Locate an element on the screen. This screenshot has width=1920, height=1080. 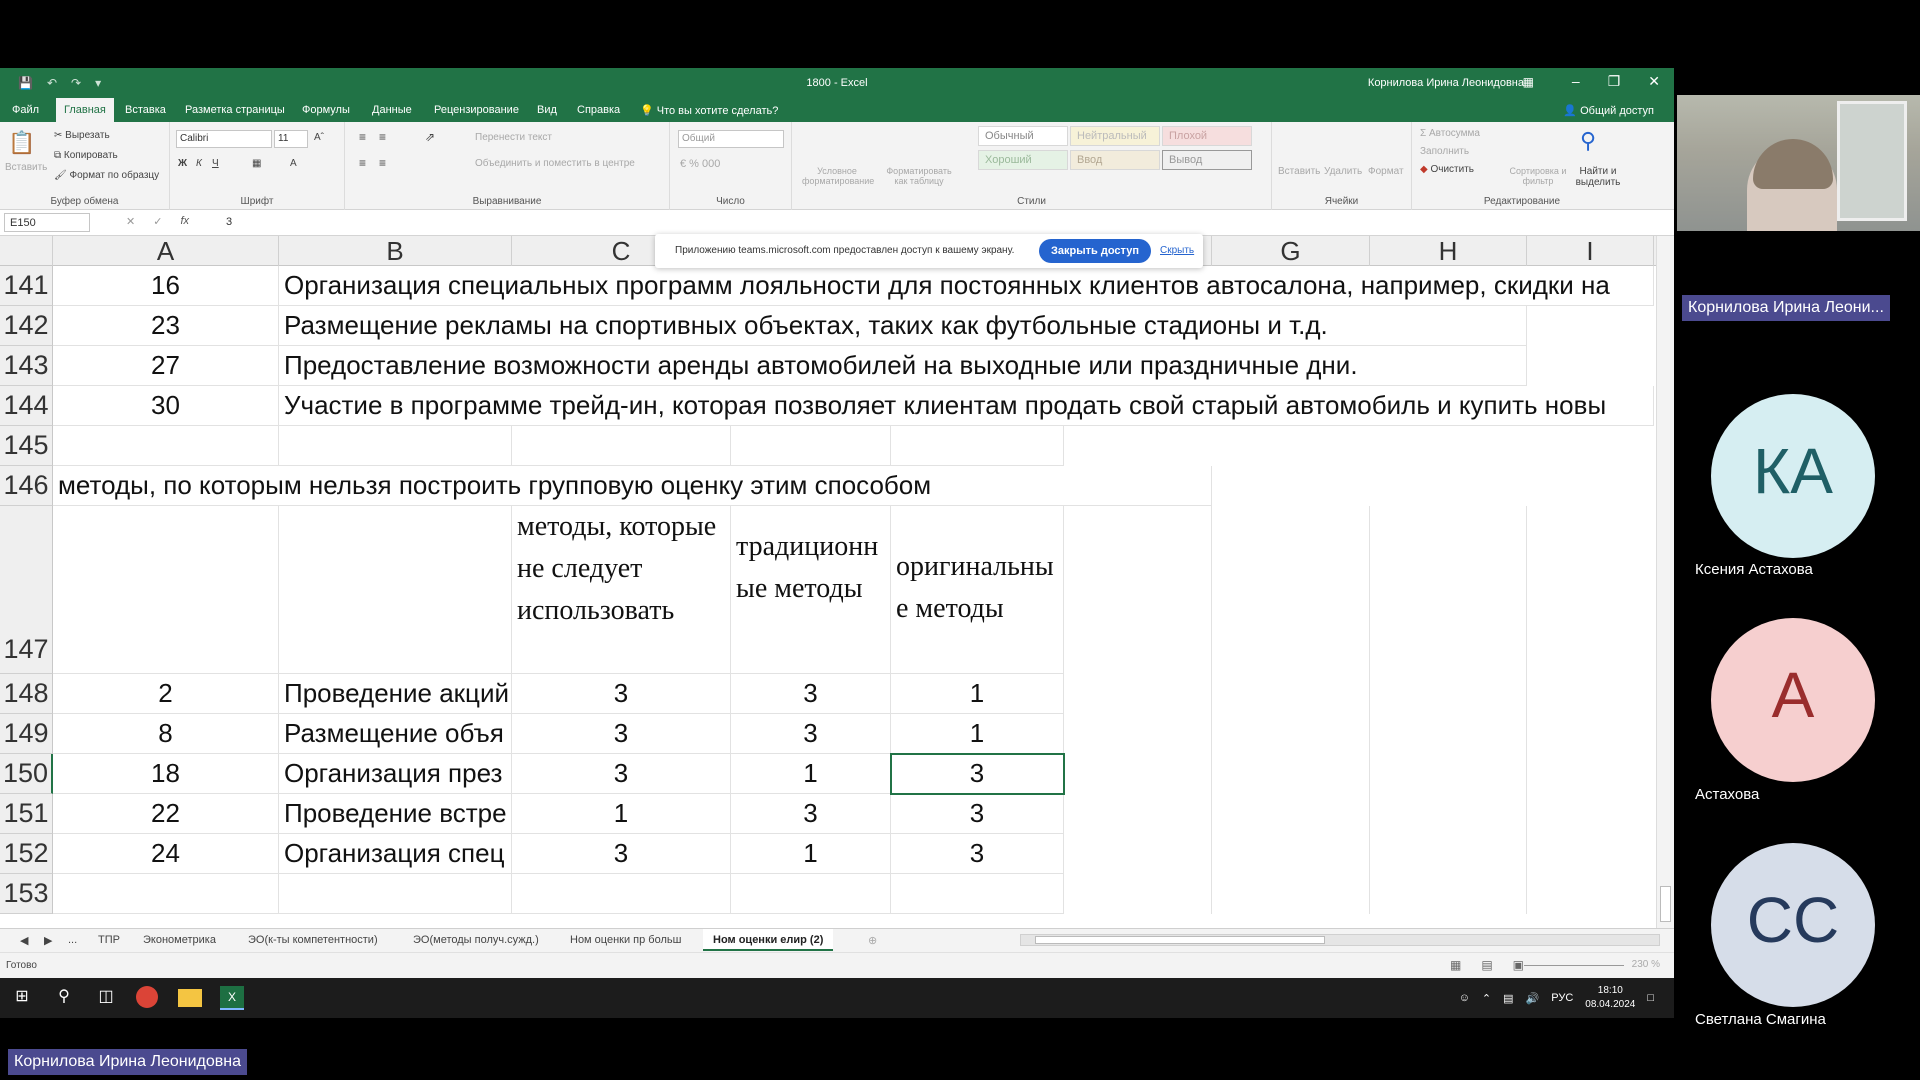
stop-sharing-button: Закрыть доступ is located at coordinates (1095, 251).